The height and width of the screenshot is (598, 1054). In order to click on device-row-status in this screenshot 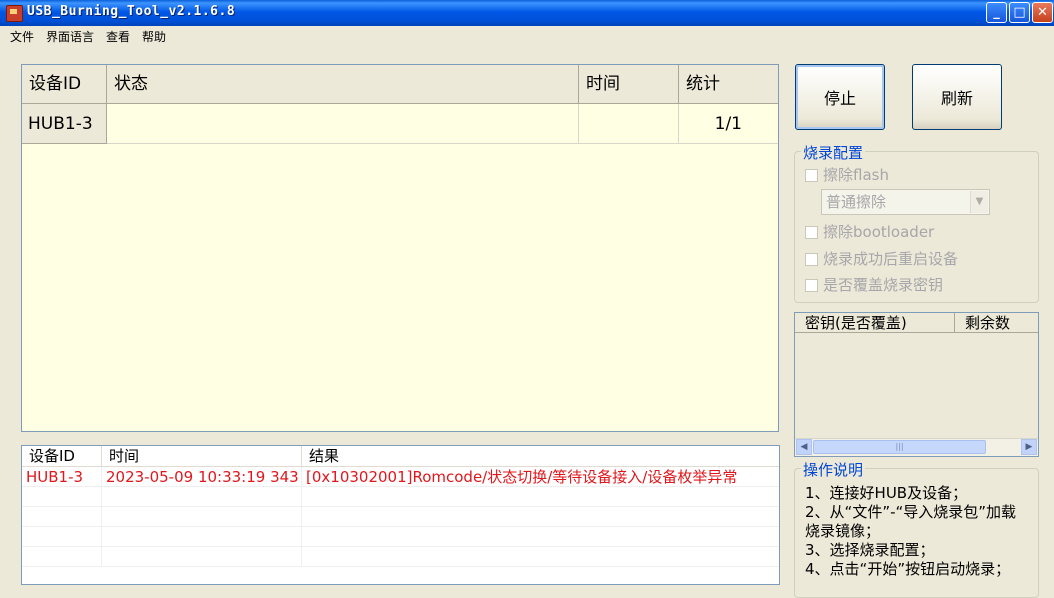, I will do `click(343, 124)`.